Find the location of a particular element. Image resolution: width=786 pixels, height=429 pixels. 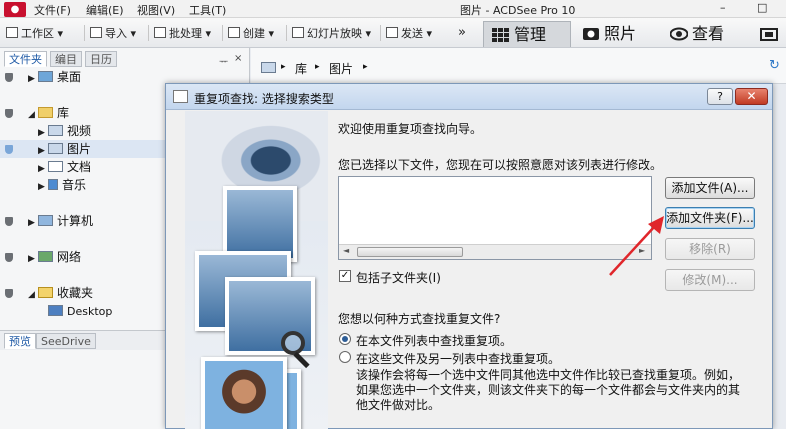

batch-button: 批处理 ▾ is located at coordinates (182, 33).